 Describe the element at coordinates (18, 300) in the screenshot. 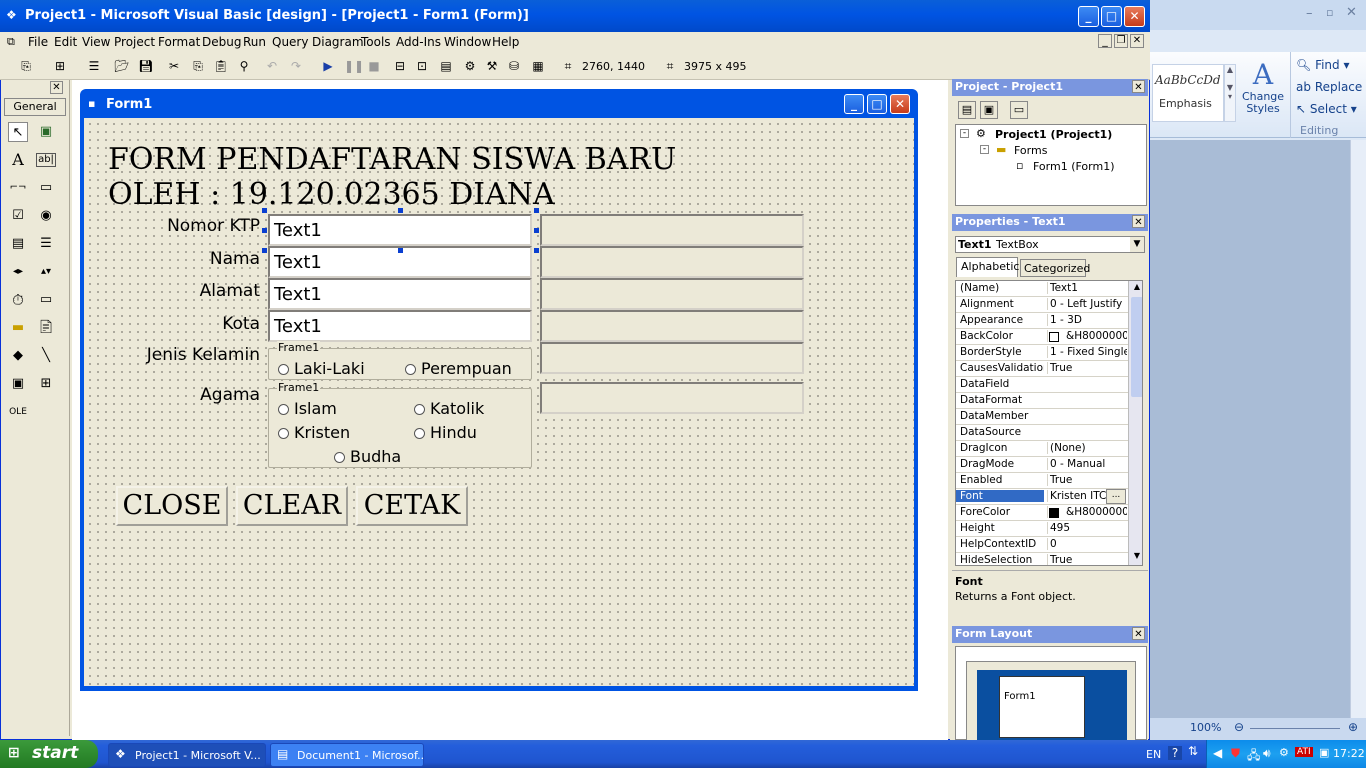

I see `timer-tool-icon: ⏱︎` at that location.